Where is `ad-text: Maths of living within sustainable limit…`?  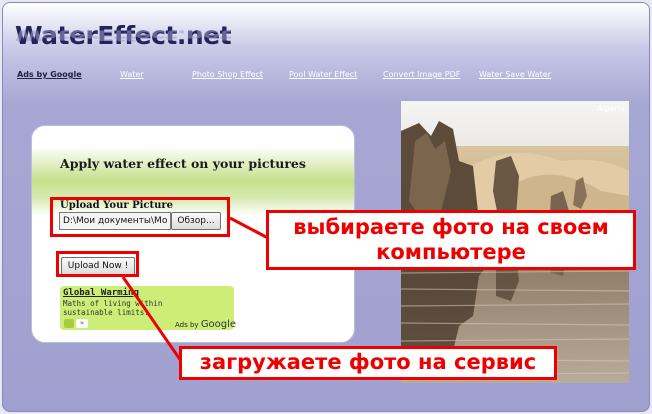
ad-text: Maths of living within sustainable limit… is located at coordinates (113, 308).